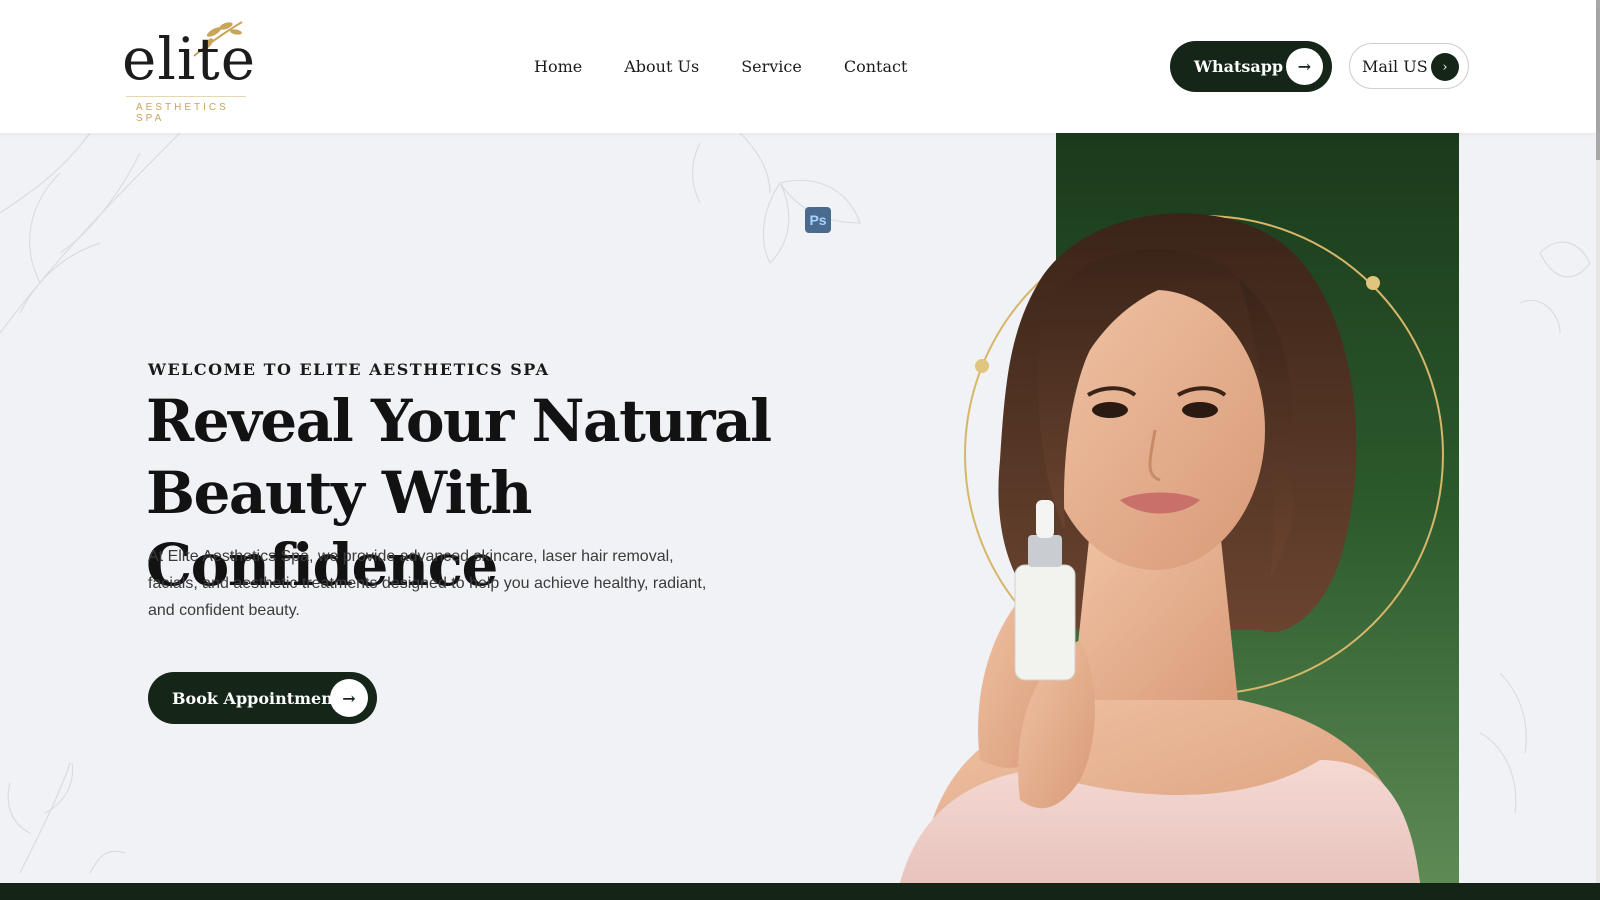 This screenshot has height=900, width=1600. I want to click on logo: elite AESTHETICS SPA, so click(189, 71).